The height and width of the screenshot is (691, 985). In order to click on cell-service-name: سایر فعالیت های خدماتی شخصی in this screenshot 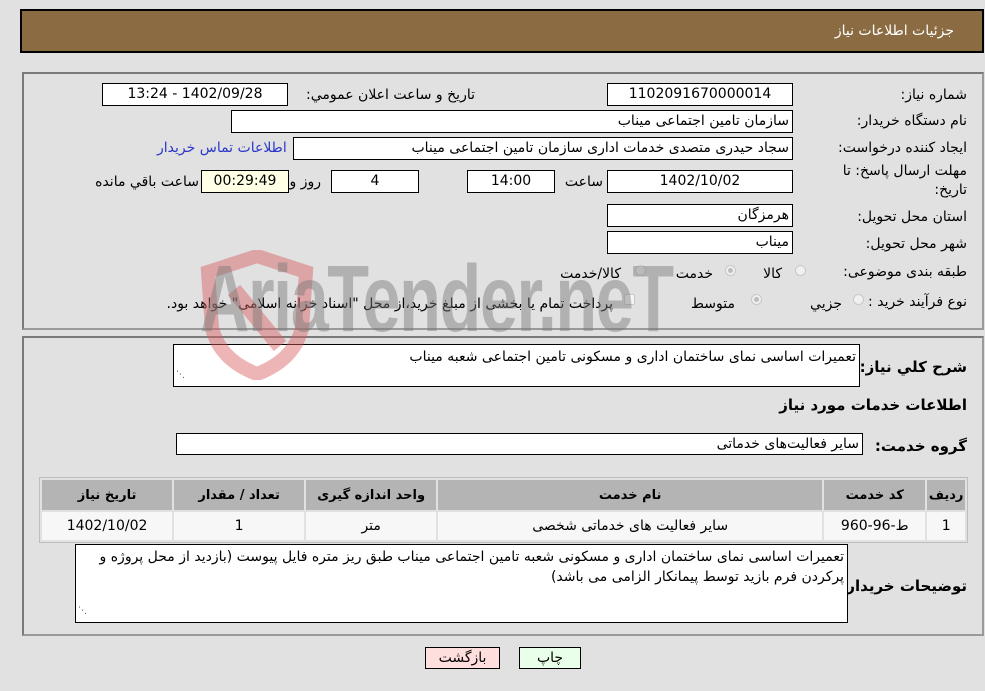, I will do `click(630, 526)`.